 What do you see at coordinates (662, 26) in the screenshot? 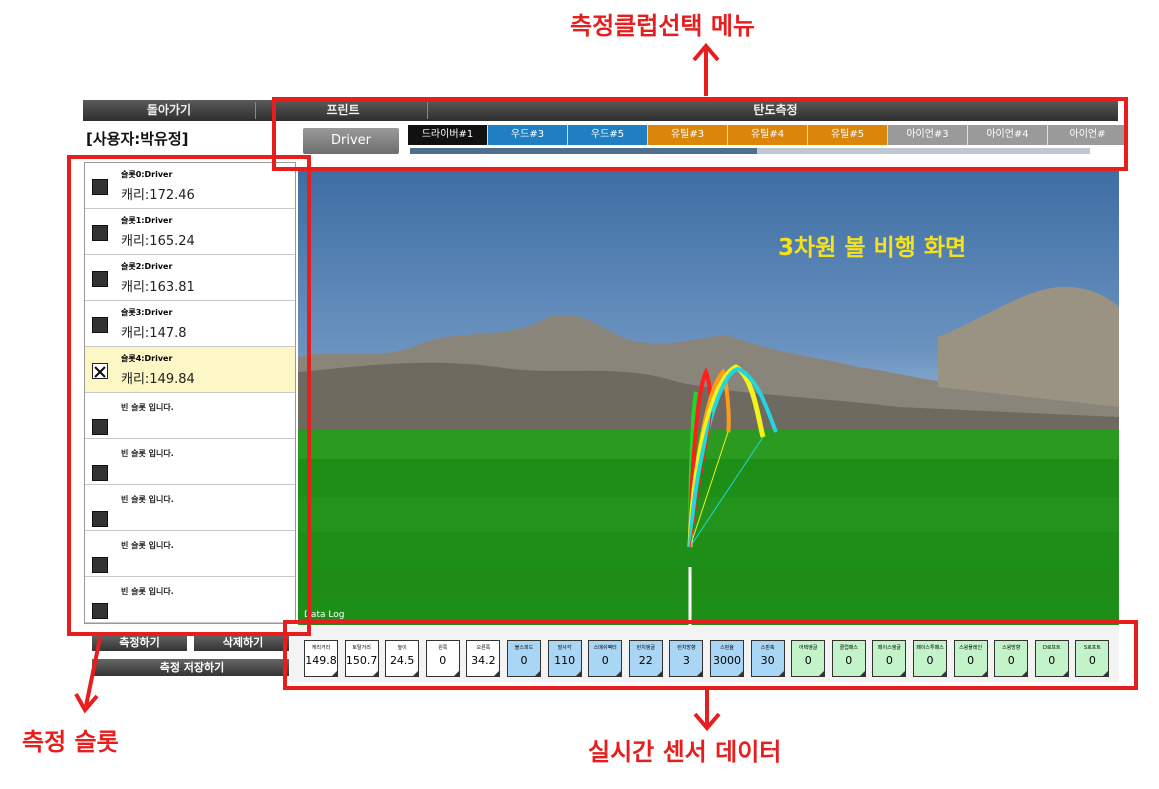
I see `annotation-club-menu: 측정클럽선택 메뉴` at bounding box center [662, 26].